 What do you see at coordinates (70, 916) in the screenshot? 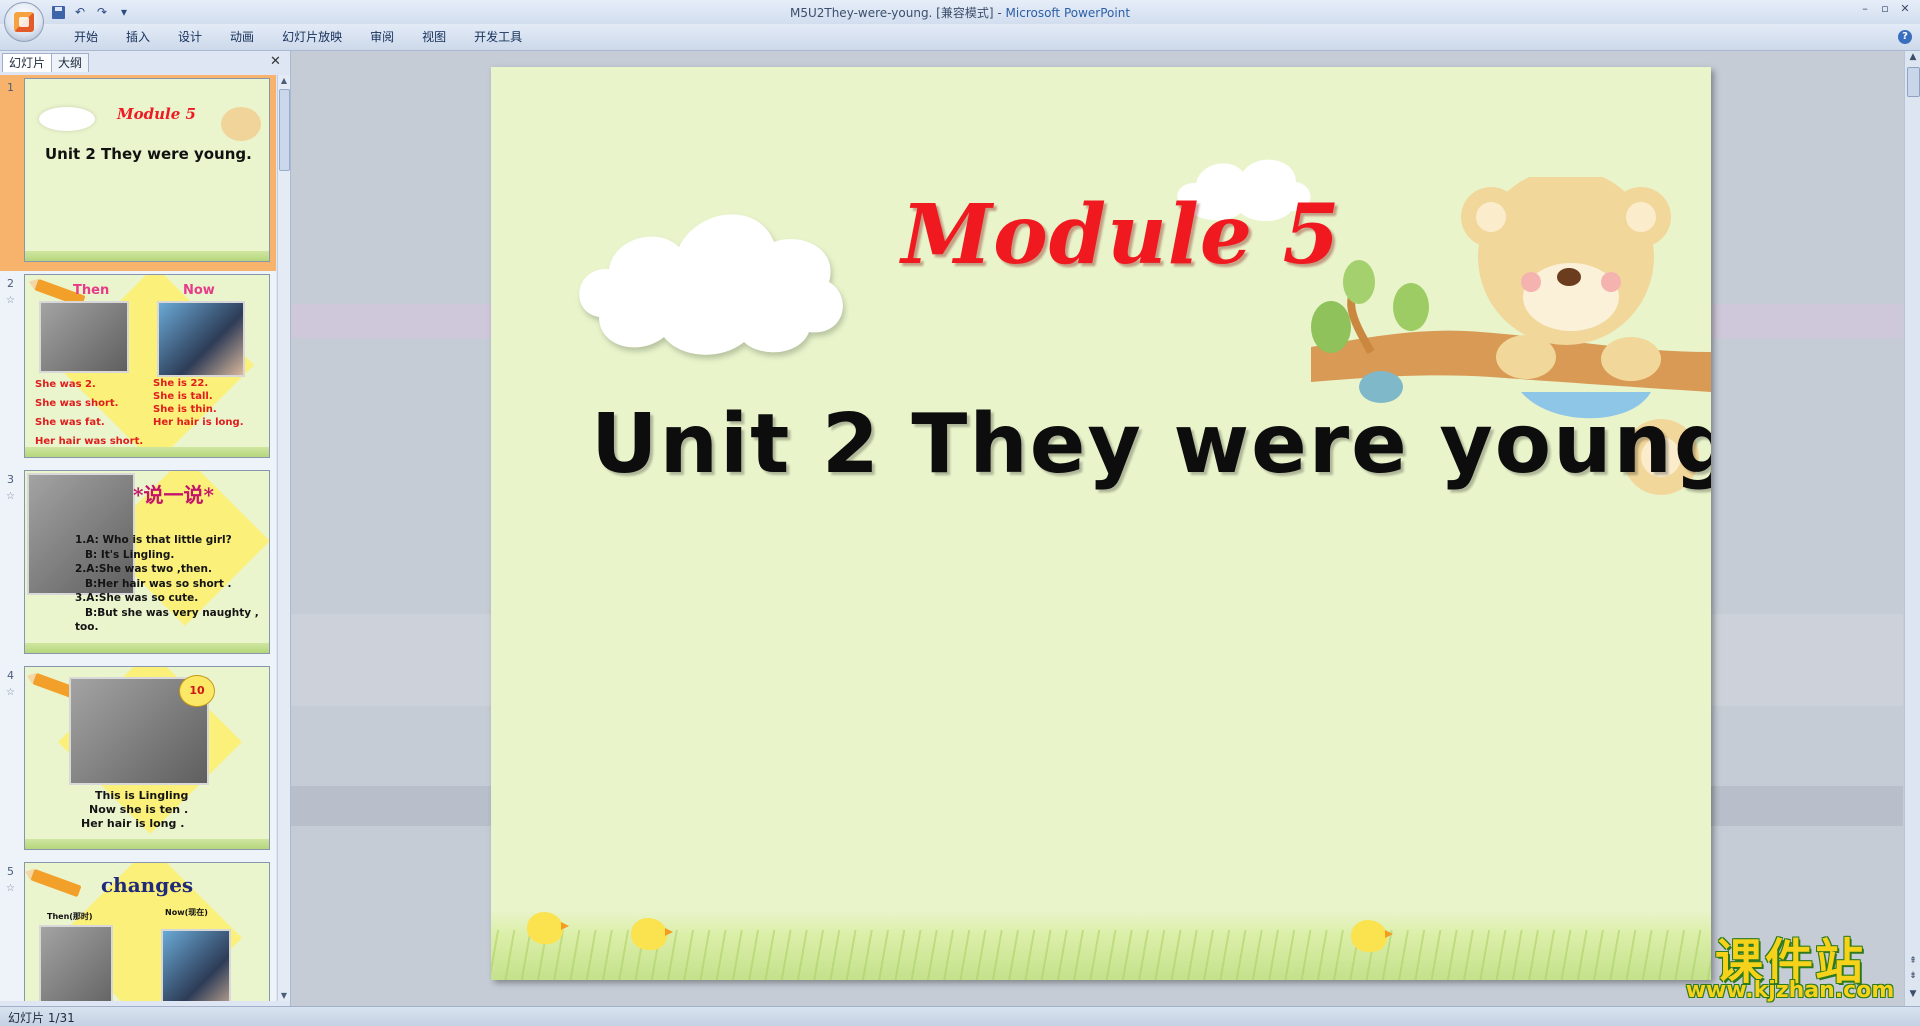
I see `then-label: Then(那时)` at bounding box center [70, 916].